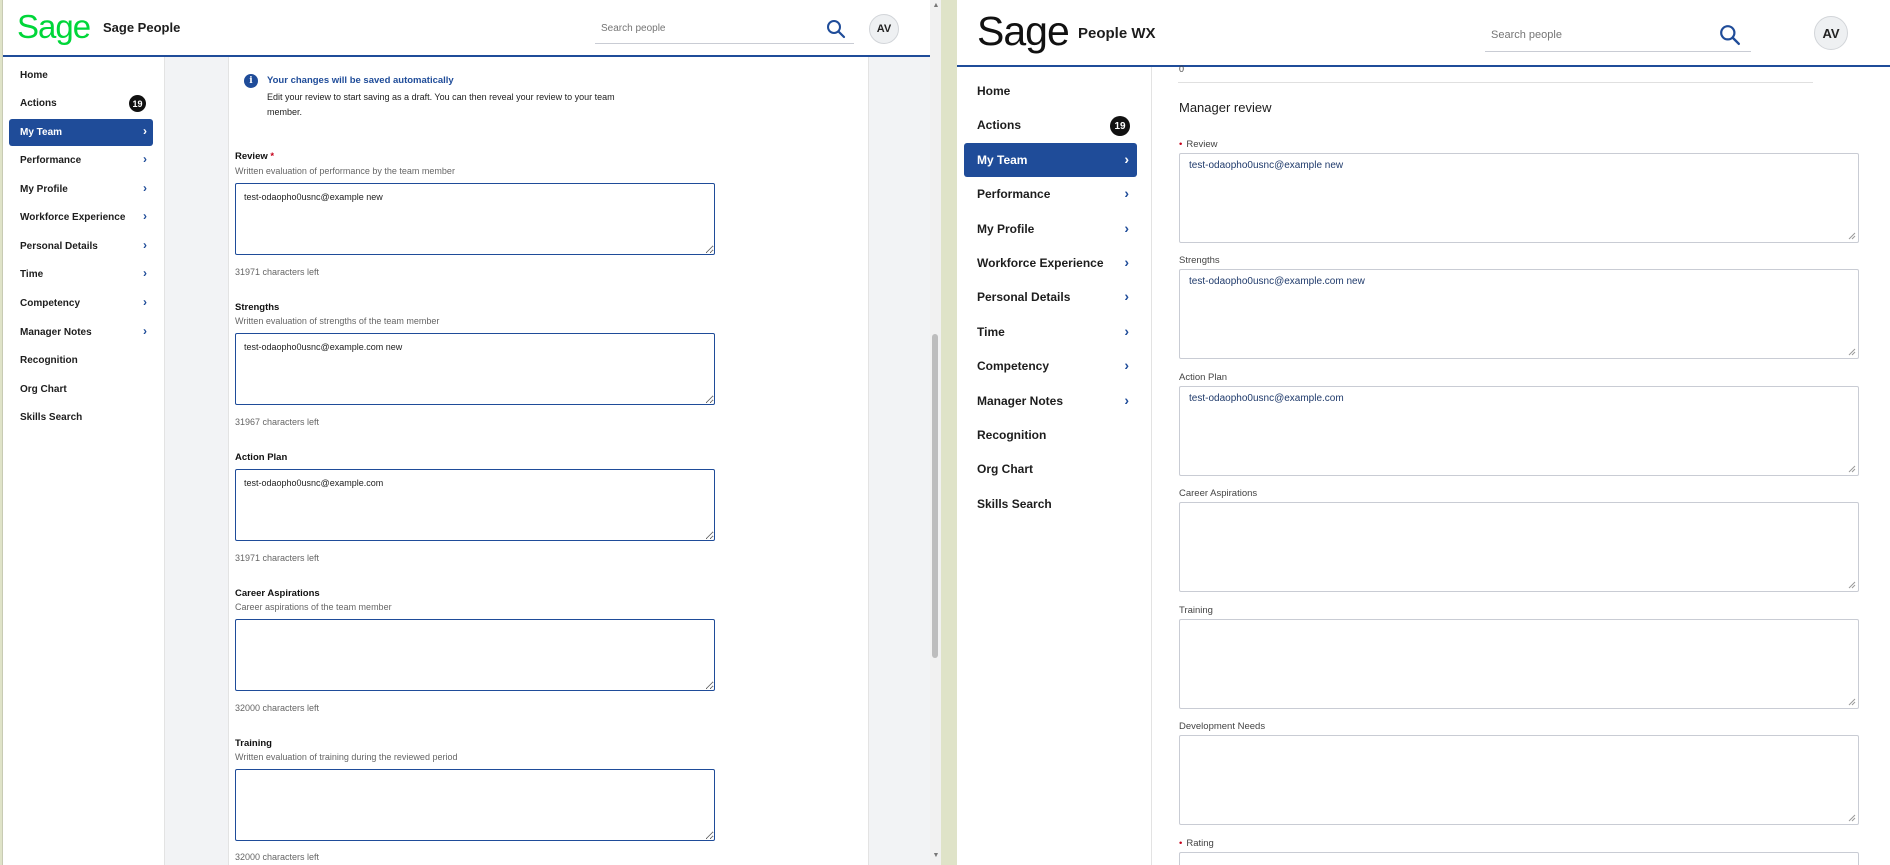 The image size is (1890, 865). I want to click on actions-count-badge: 19, so click(137, 103).